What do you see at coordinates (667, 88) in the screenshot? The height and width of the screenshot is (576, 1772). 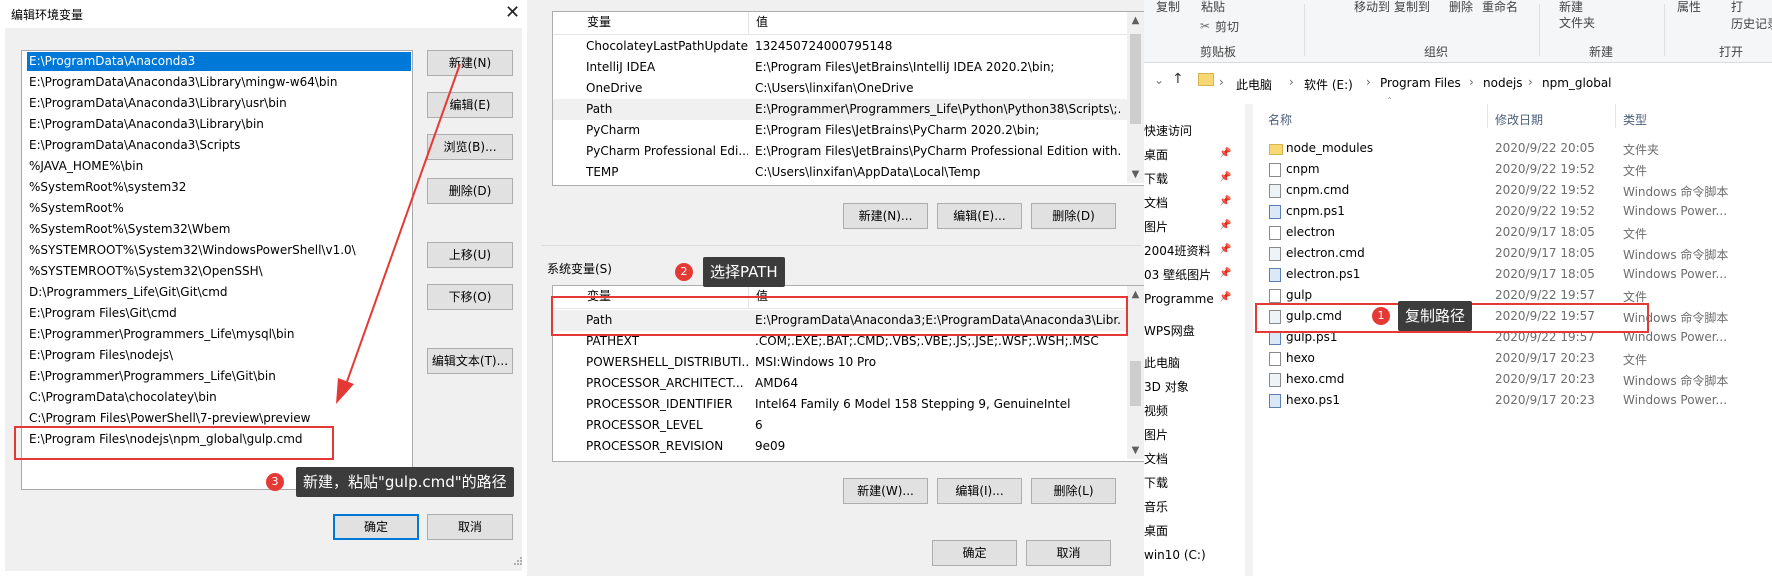 I see `var-name: OneDrive` at bounding box center [667, 88].